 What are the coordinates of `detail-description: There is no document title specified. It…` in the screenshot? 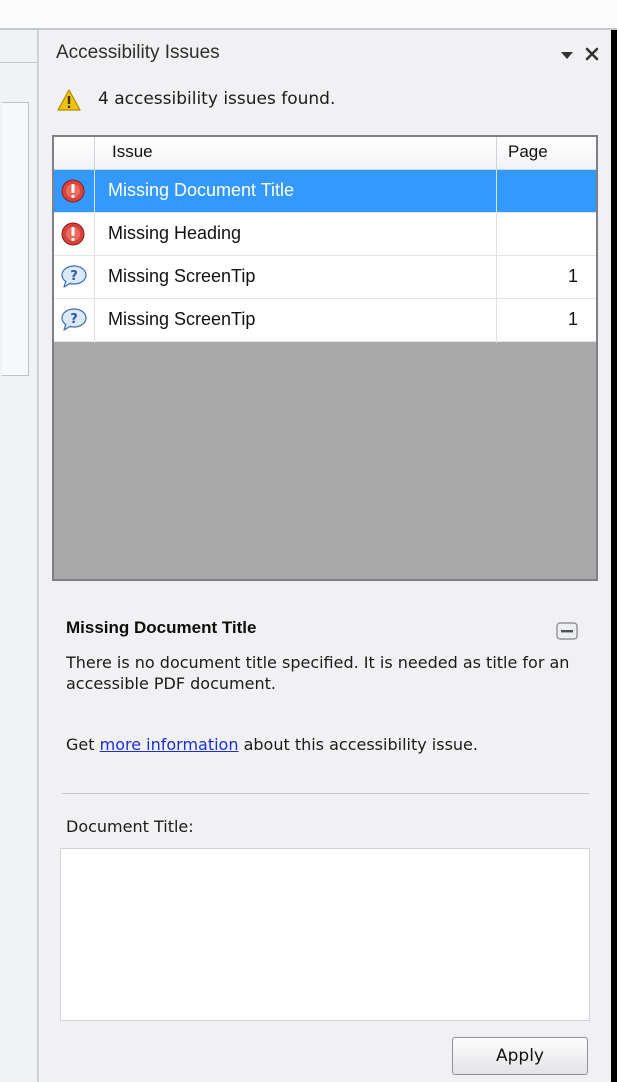 It's located at (318, 673).